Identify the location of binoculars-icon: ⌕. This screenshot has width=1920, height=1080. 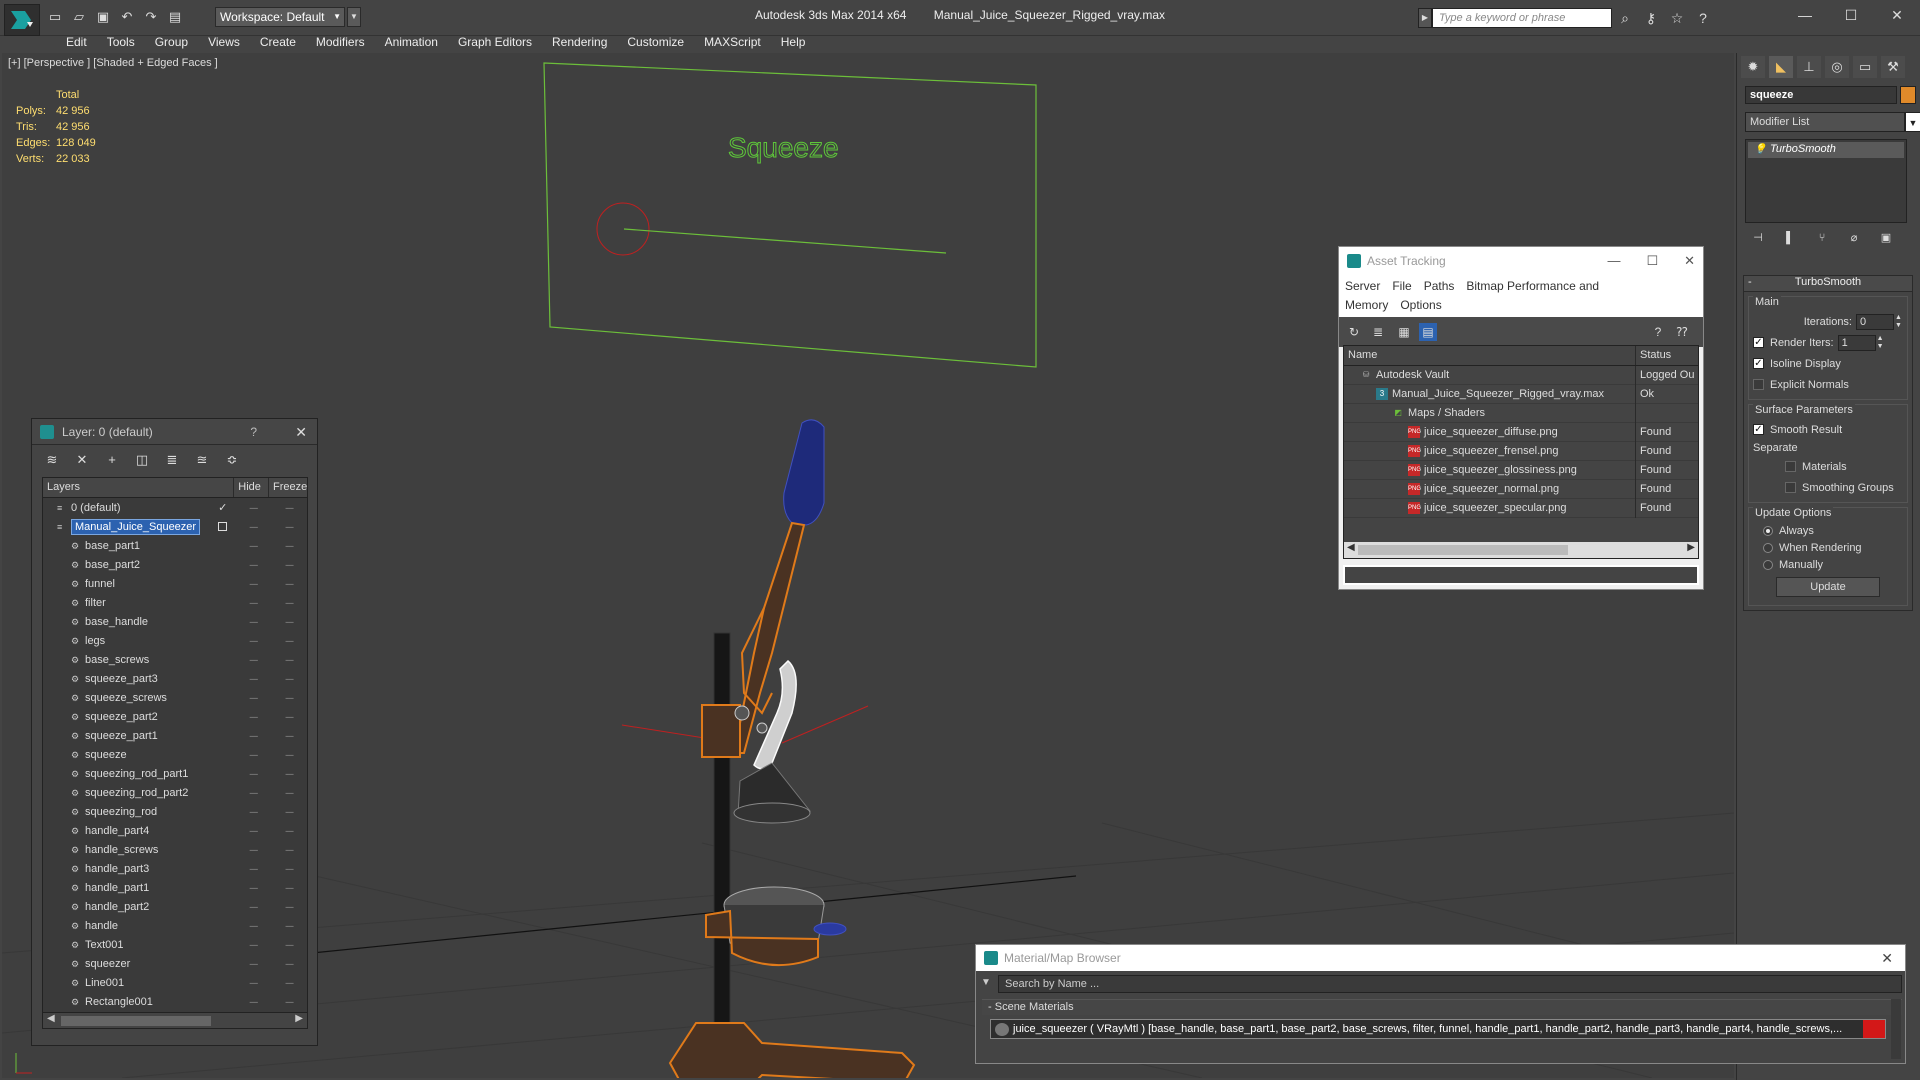
(1625, 18).